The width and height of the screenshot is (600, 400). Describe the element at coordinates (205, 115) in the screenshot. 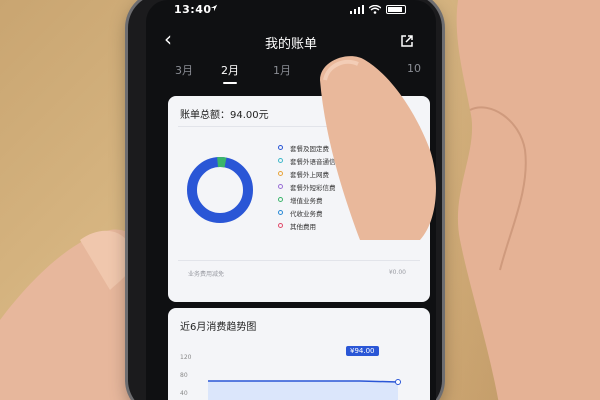

I see `total-label: 账单总额：` at that location.